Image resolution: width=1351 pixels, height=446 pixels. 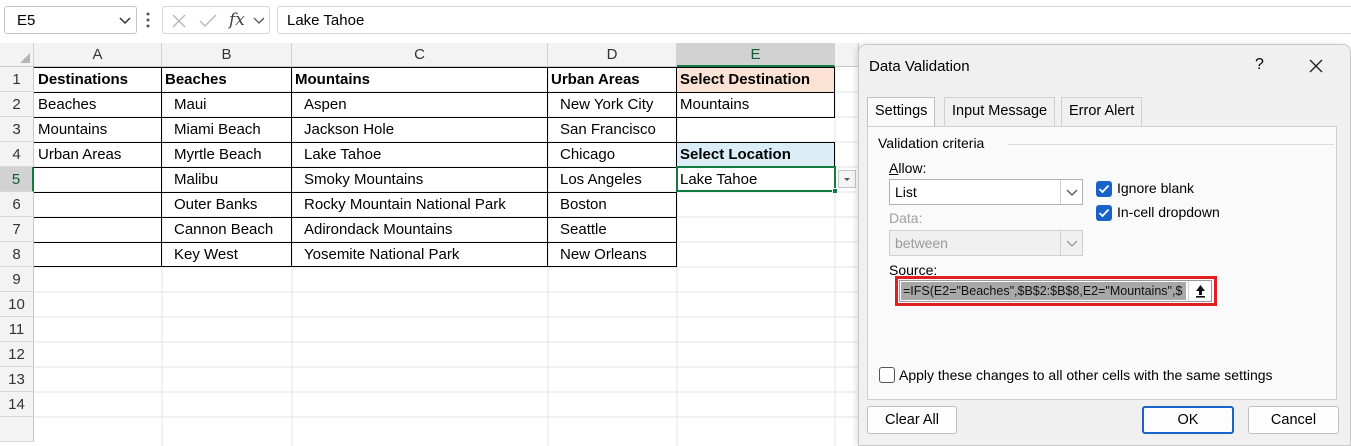 I want to click on collapse-dialog-icon, so click(x=1200, y=291).